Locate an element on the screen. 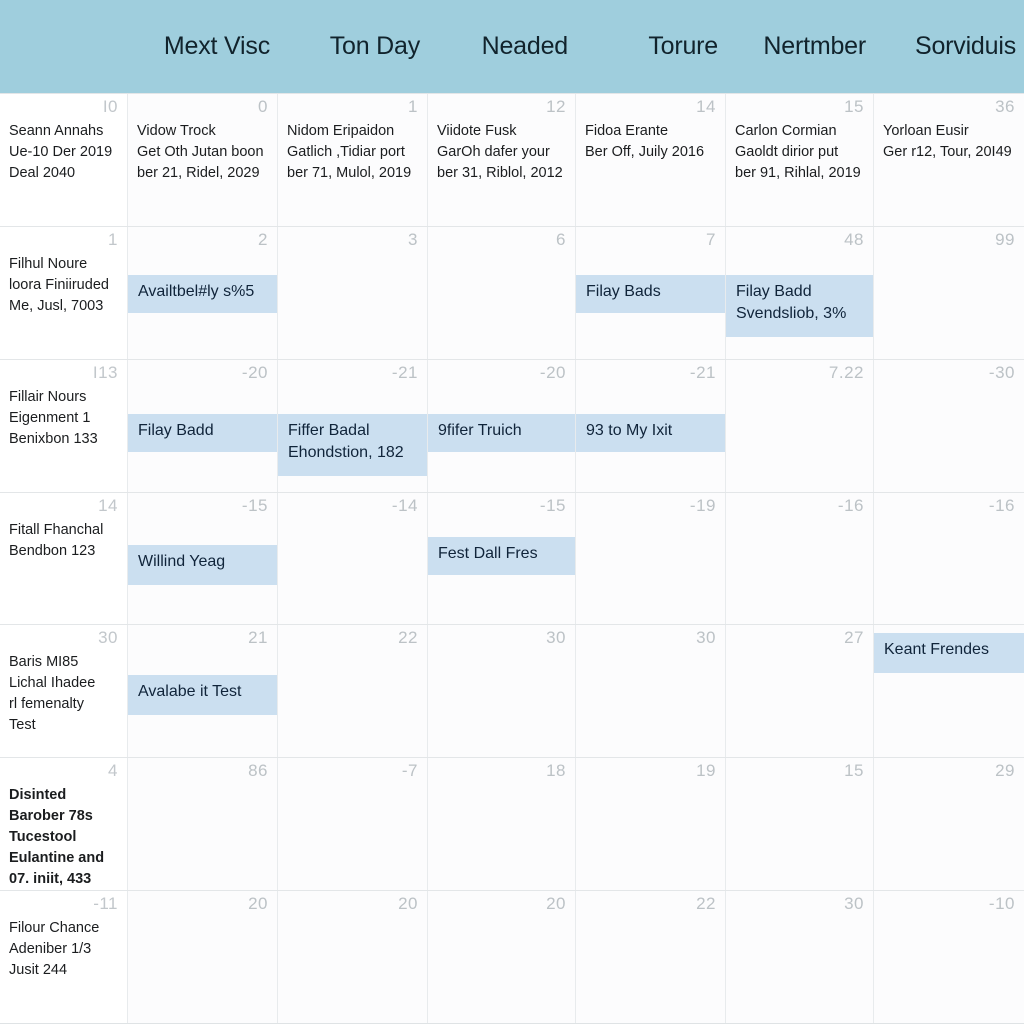 The image size is (1024, 1024). day-number: 99 is located at coordinates (1005, 239).